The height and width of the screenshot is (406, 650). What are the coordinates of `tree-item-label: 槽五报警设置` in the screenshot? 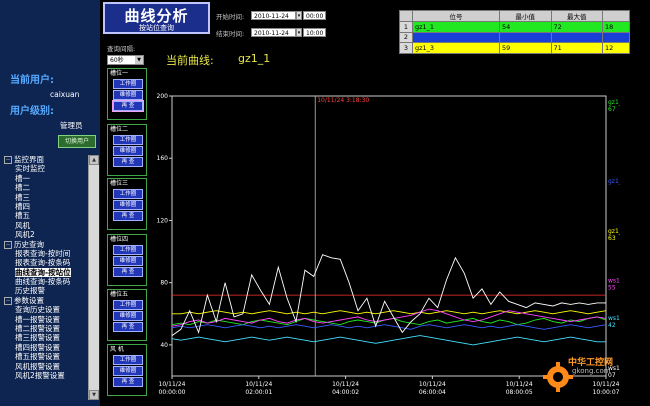 It's located at (37, 357).